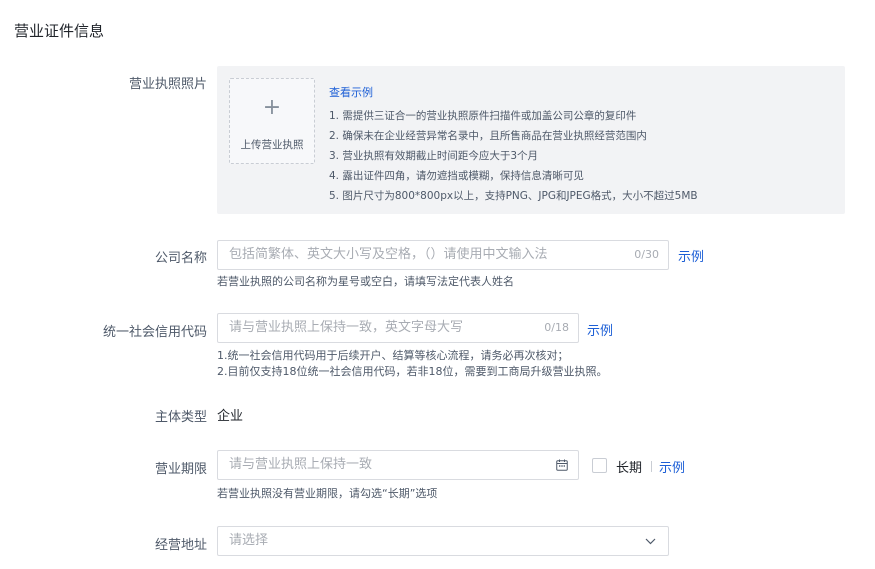  Describe the element at coordinates (365, 281) in the screenshot. I see `company-name-hint: 若营业执照的公司名称为星号或空白，请填写法定代表人姓名` at that location.